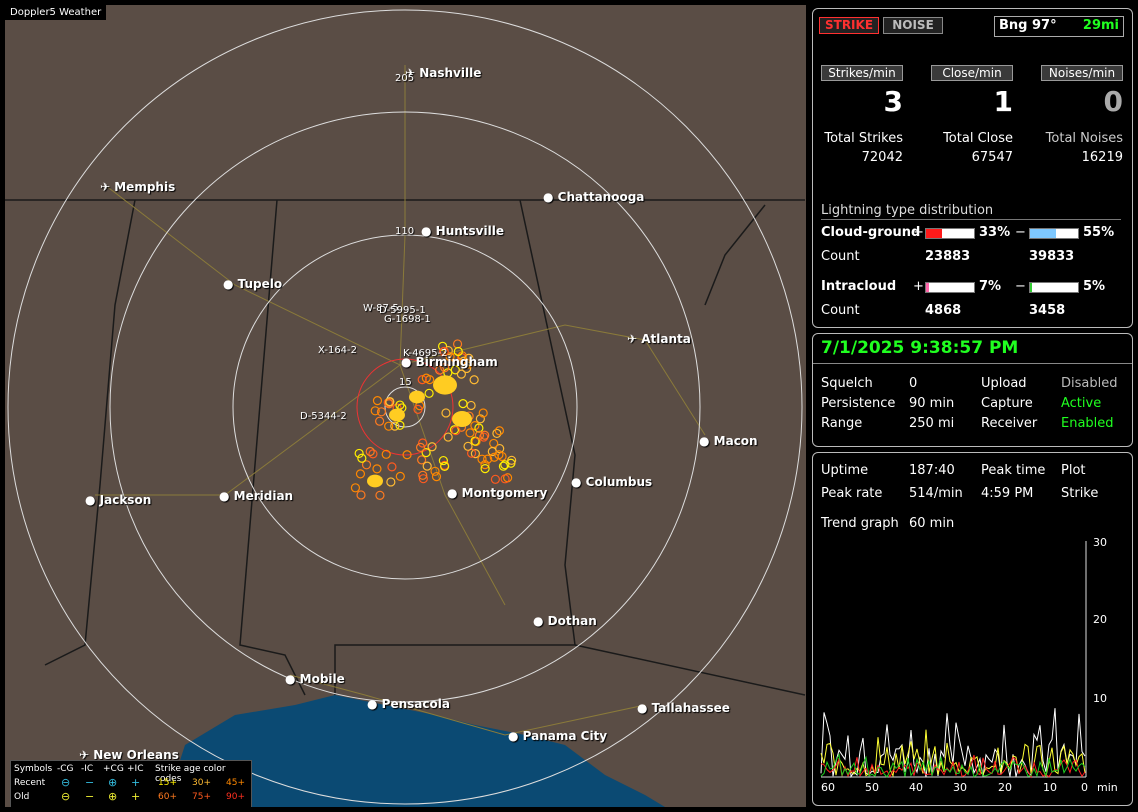 Image resolution: width=1138 pixels, height=812 pixels. I want to click on legend-age: 45+, so click(235, 783).